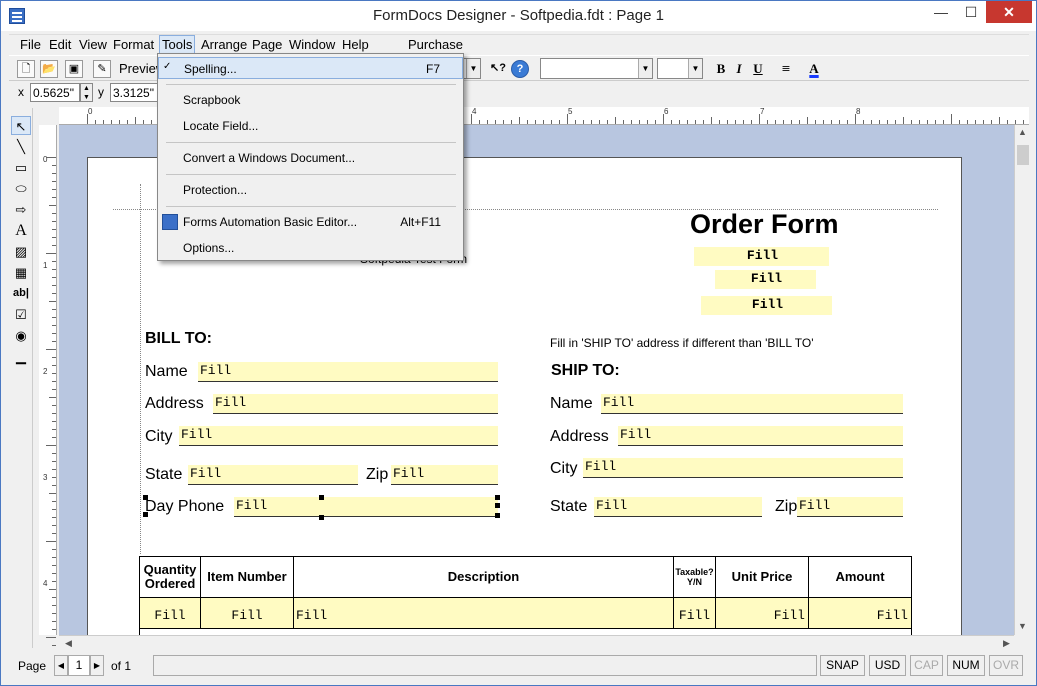 The image size is (1037, 686). What do you see at coordinates (571, 404) in the screenshot?
I see `ship-name-label: Name` at bounding box center [571, 404].